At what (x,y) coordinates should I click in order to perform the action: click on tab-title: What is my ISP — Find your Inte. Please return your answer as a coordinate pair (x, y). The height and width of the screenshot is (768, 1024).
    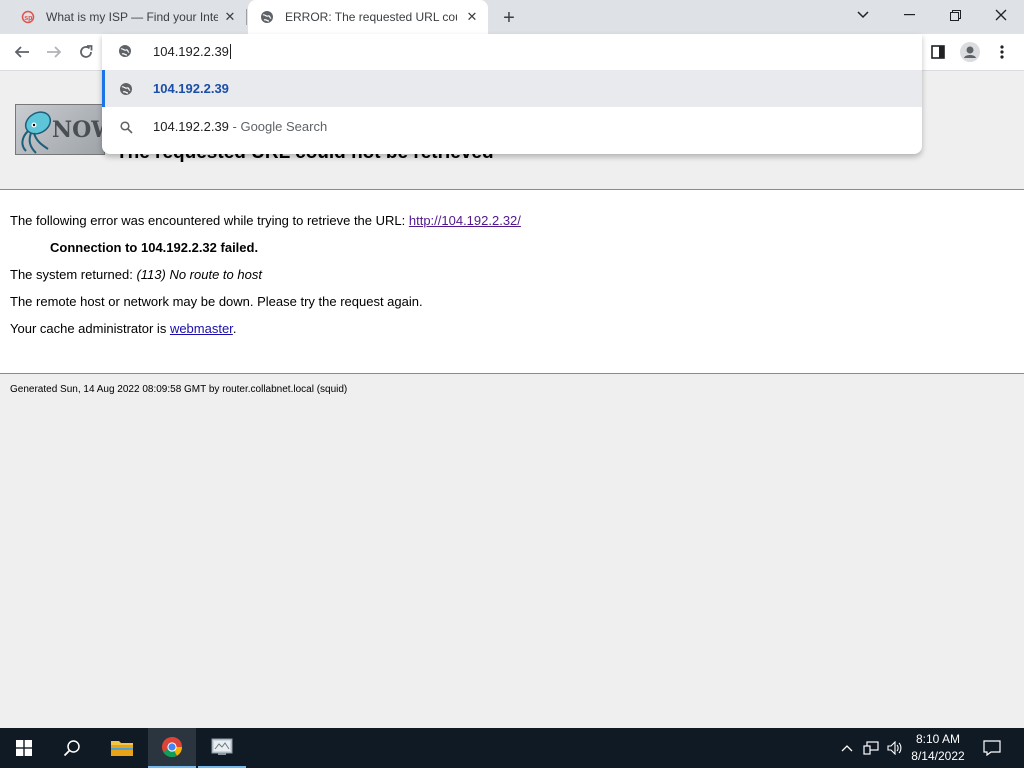
    Looking at the image, I should click on (132, 17).